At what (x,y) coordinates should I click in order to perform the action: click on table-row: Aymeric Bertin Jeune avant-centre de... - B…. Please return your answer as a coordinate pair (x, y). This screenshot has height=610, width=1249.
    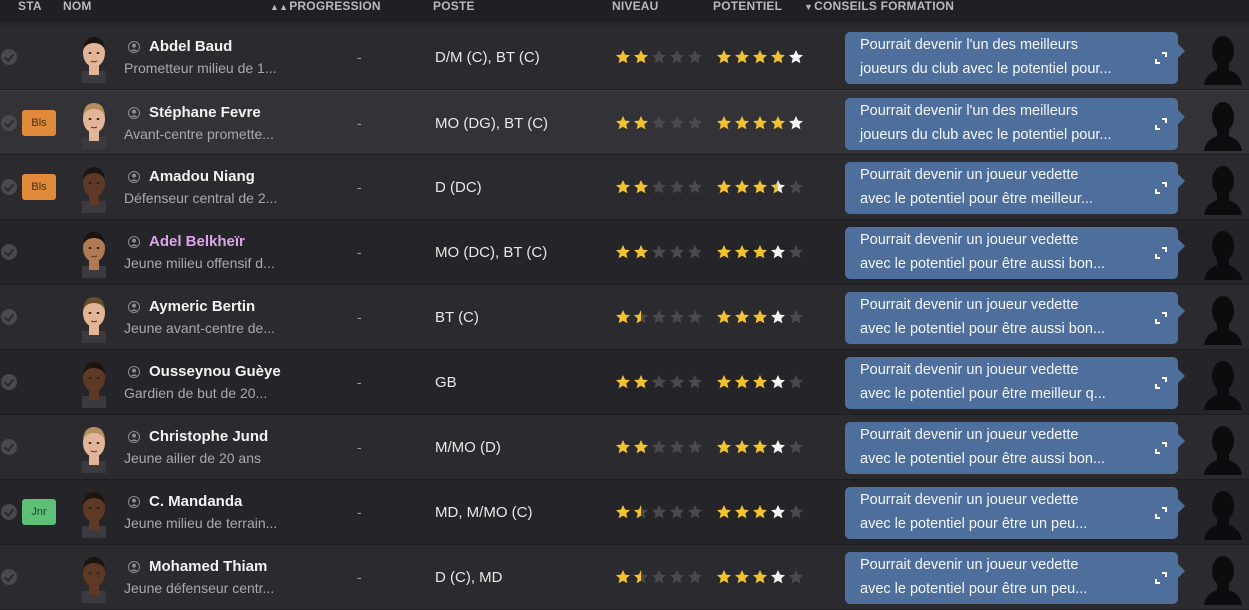
    Looking at the image, I should click on (624, 317).